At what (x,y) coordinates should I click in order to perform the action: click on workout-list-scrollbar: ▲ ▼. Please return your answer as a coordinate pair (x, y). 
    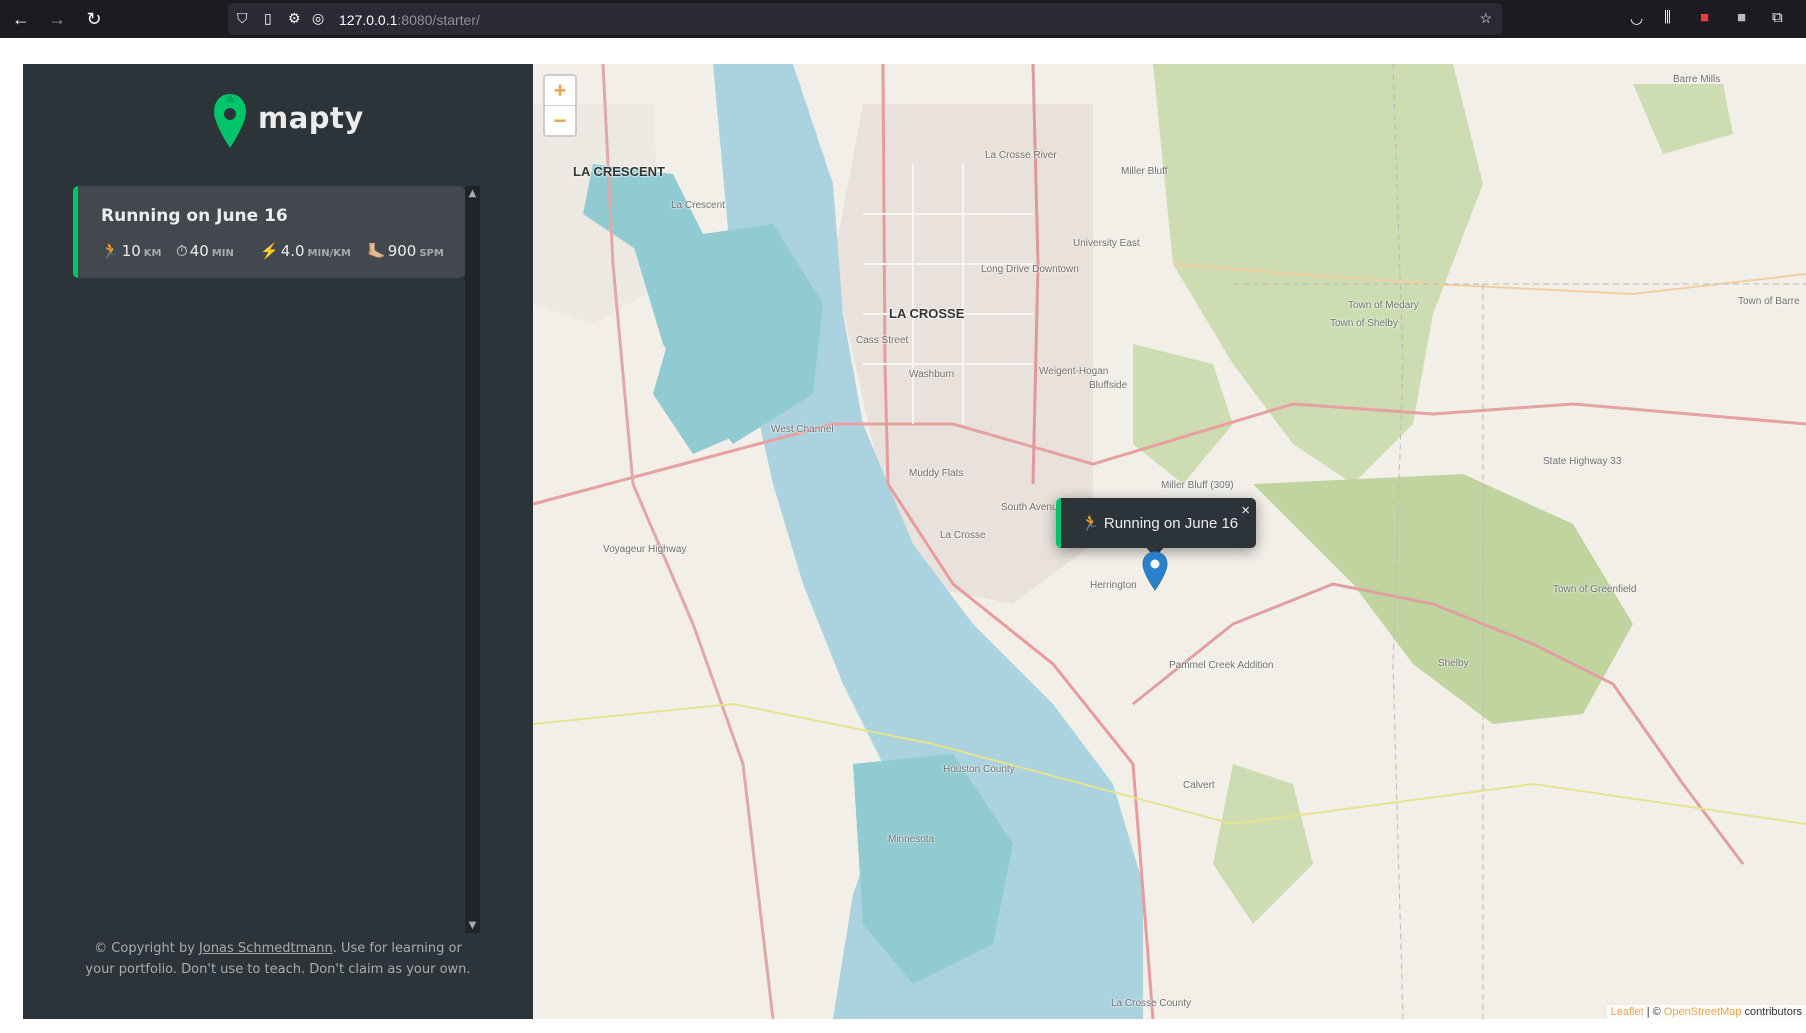
    Looking at the image, I should click on (472, 559).